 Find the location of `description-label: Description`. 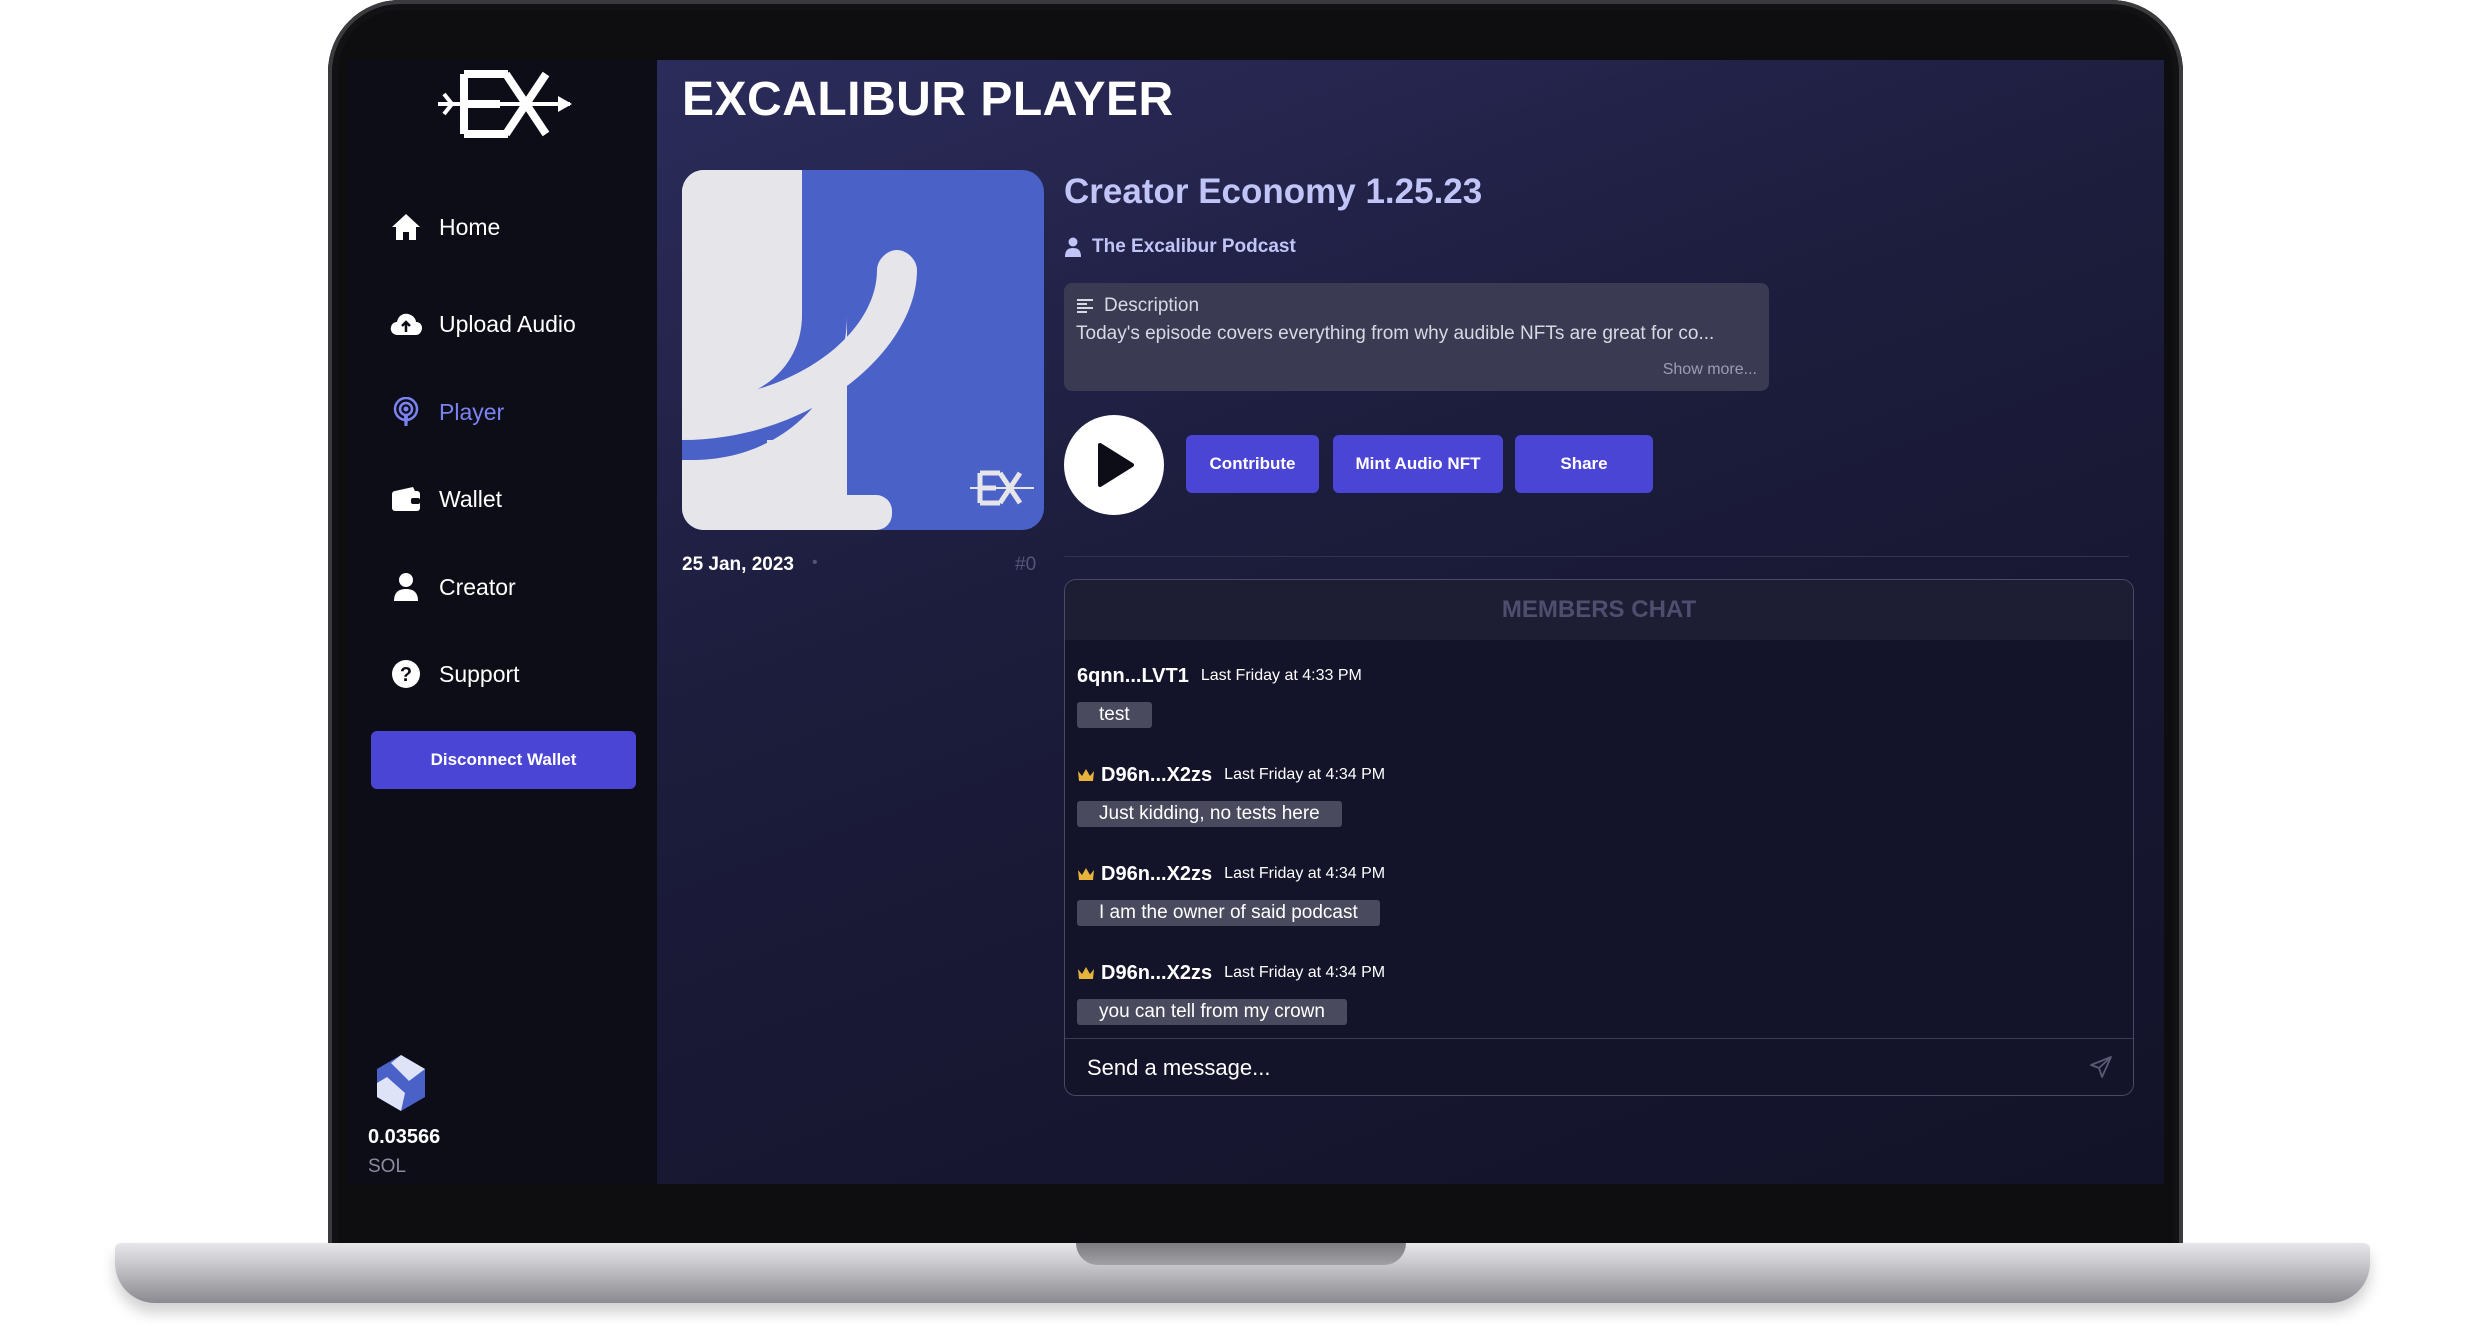

description-label: Description is located at coordinates (1152, 305).